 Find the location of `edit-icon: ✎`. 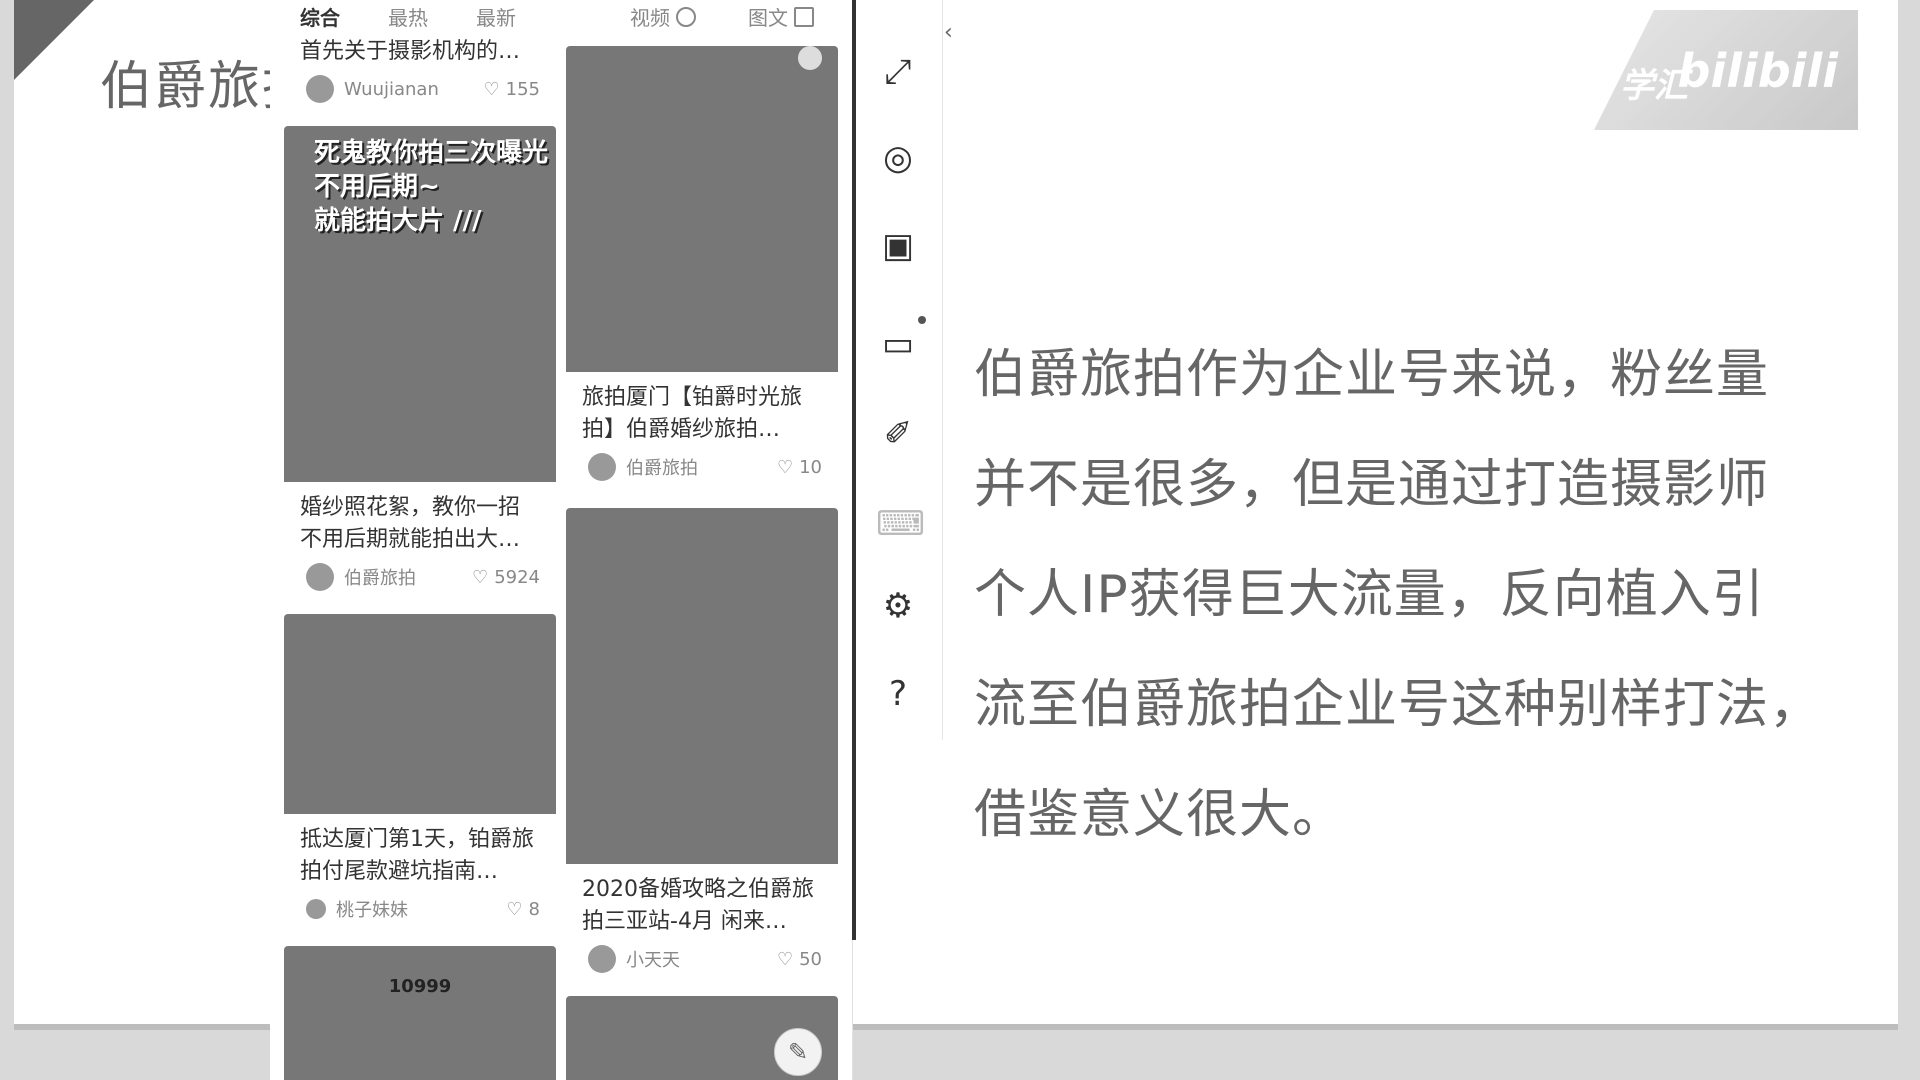

edit-icon: ✎ is located at coordinates (798, 1052).